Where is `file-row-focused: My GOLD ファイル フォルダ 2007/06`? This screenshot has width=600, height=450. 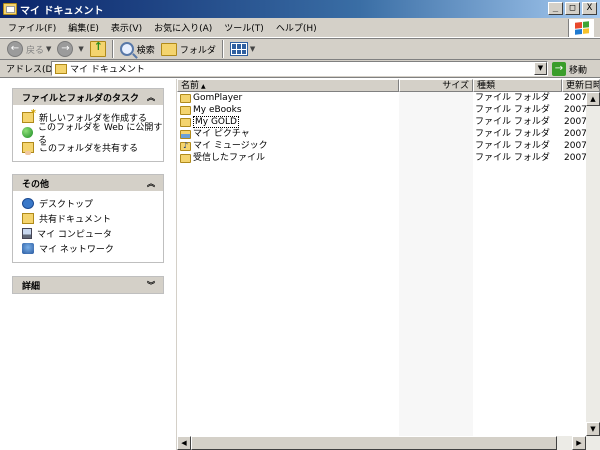 file-row-focused: My GOLD ファイル フォルダ 2007/06 is located at coordinates (388, 122).